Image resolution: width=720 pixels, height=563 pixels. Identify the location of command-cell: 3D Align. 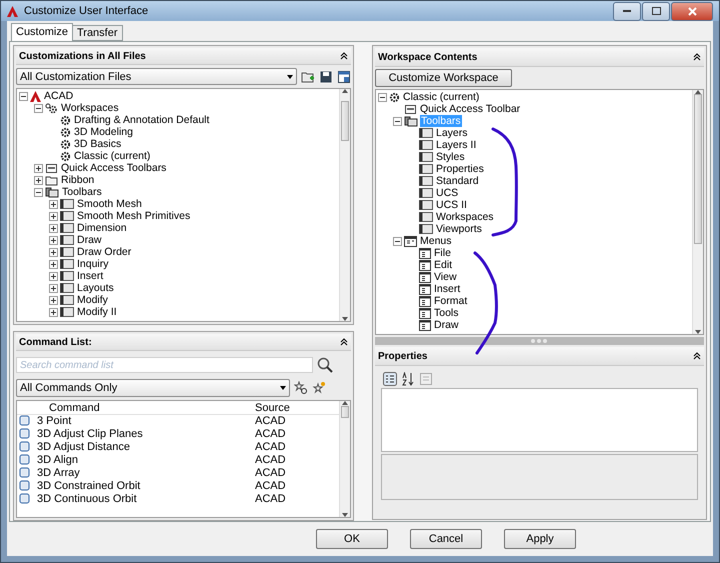
(144, 459).